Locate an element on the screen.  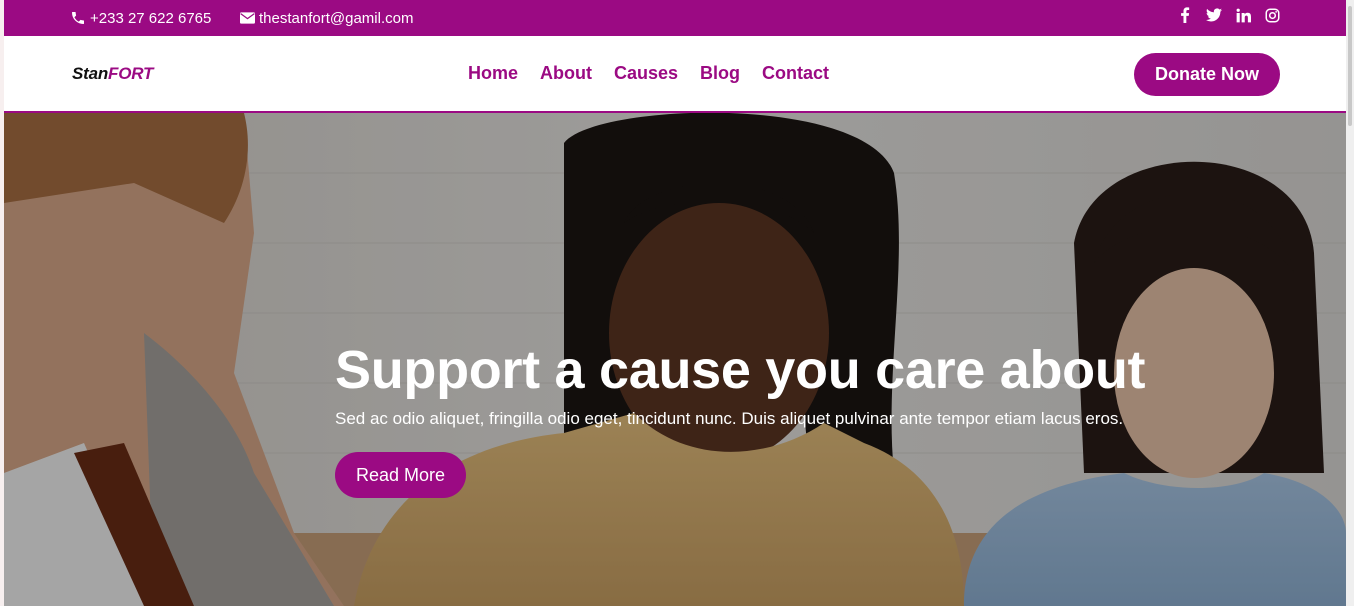
nav-link-blog: Blog is located at coordinates (720, 73).